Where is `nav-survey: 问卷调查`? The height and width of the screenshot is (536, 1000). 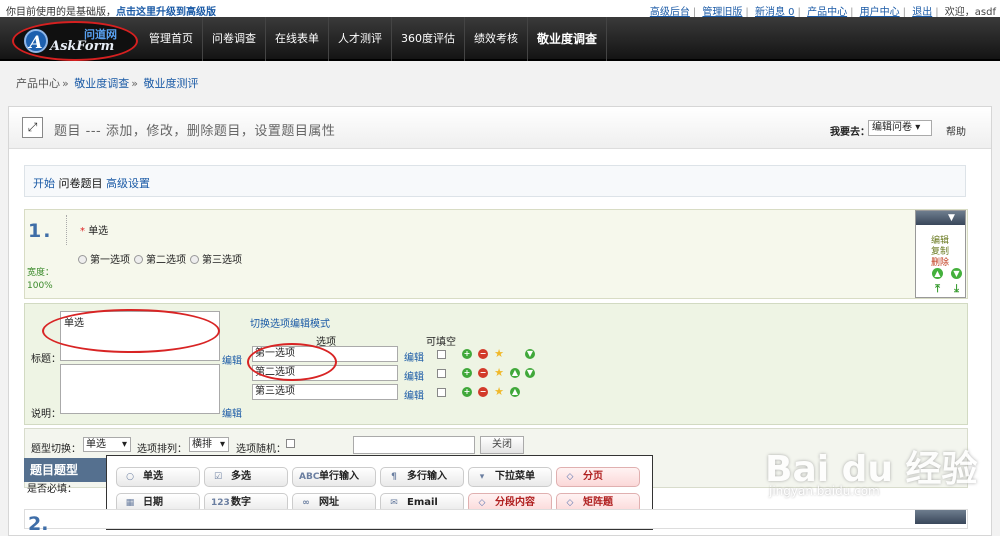 nav-survey: 问卷调查 is located at coordinates (234, 39).